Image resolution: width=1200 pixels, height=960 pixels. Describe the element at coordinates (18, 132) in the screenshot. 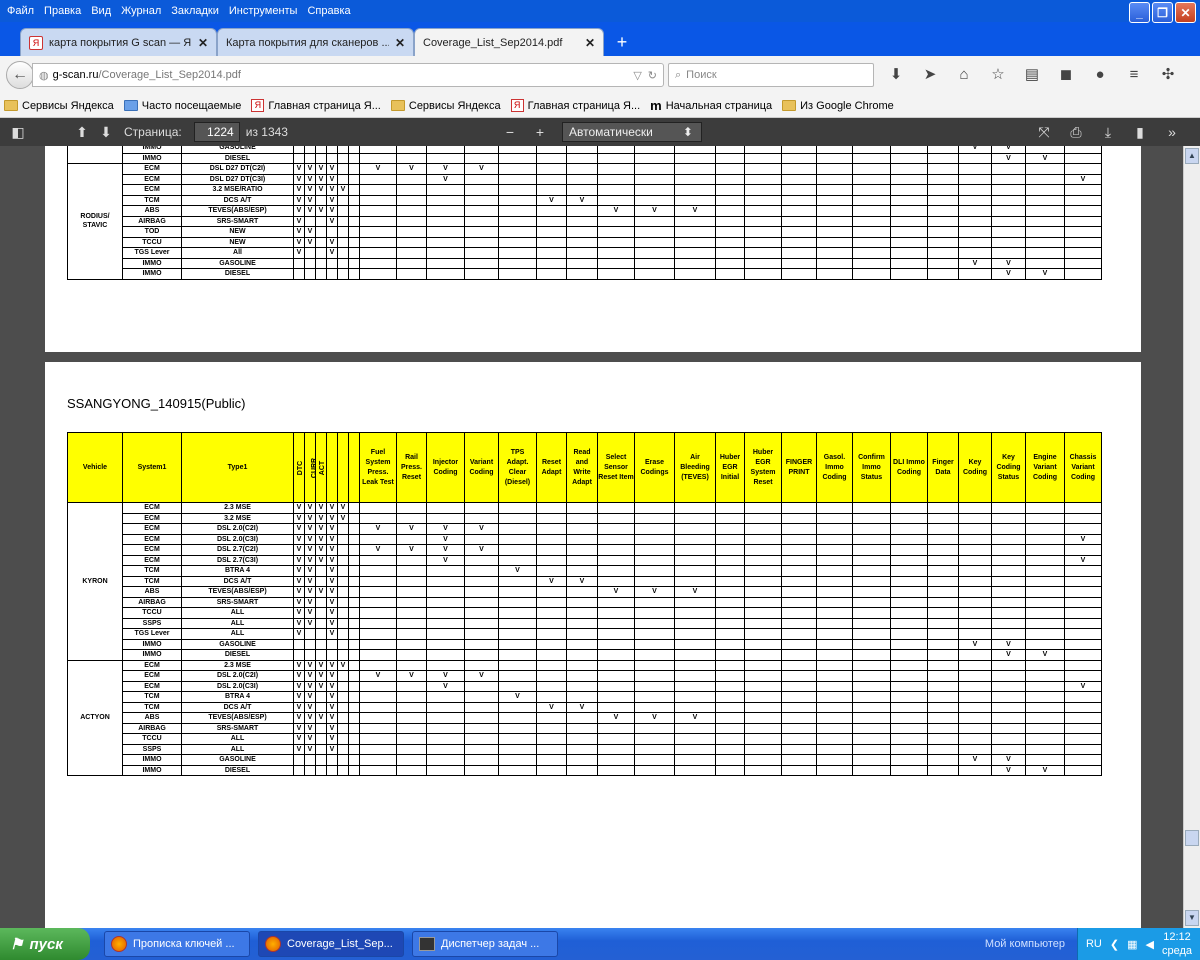

I see `sidebar-toggle-icon: ◧` at that location.